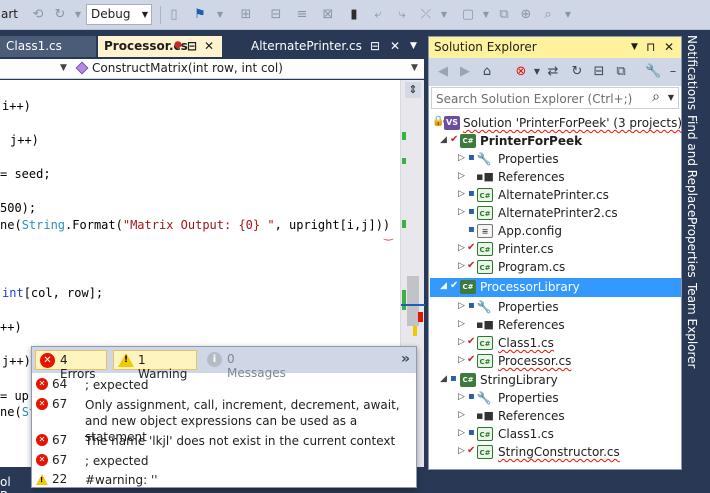 The image size is (710, 493). I want to click on tree-item-printerforpeek: ◢ ✔ C# PrinterForPeek, so click(555, 141).